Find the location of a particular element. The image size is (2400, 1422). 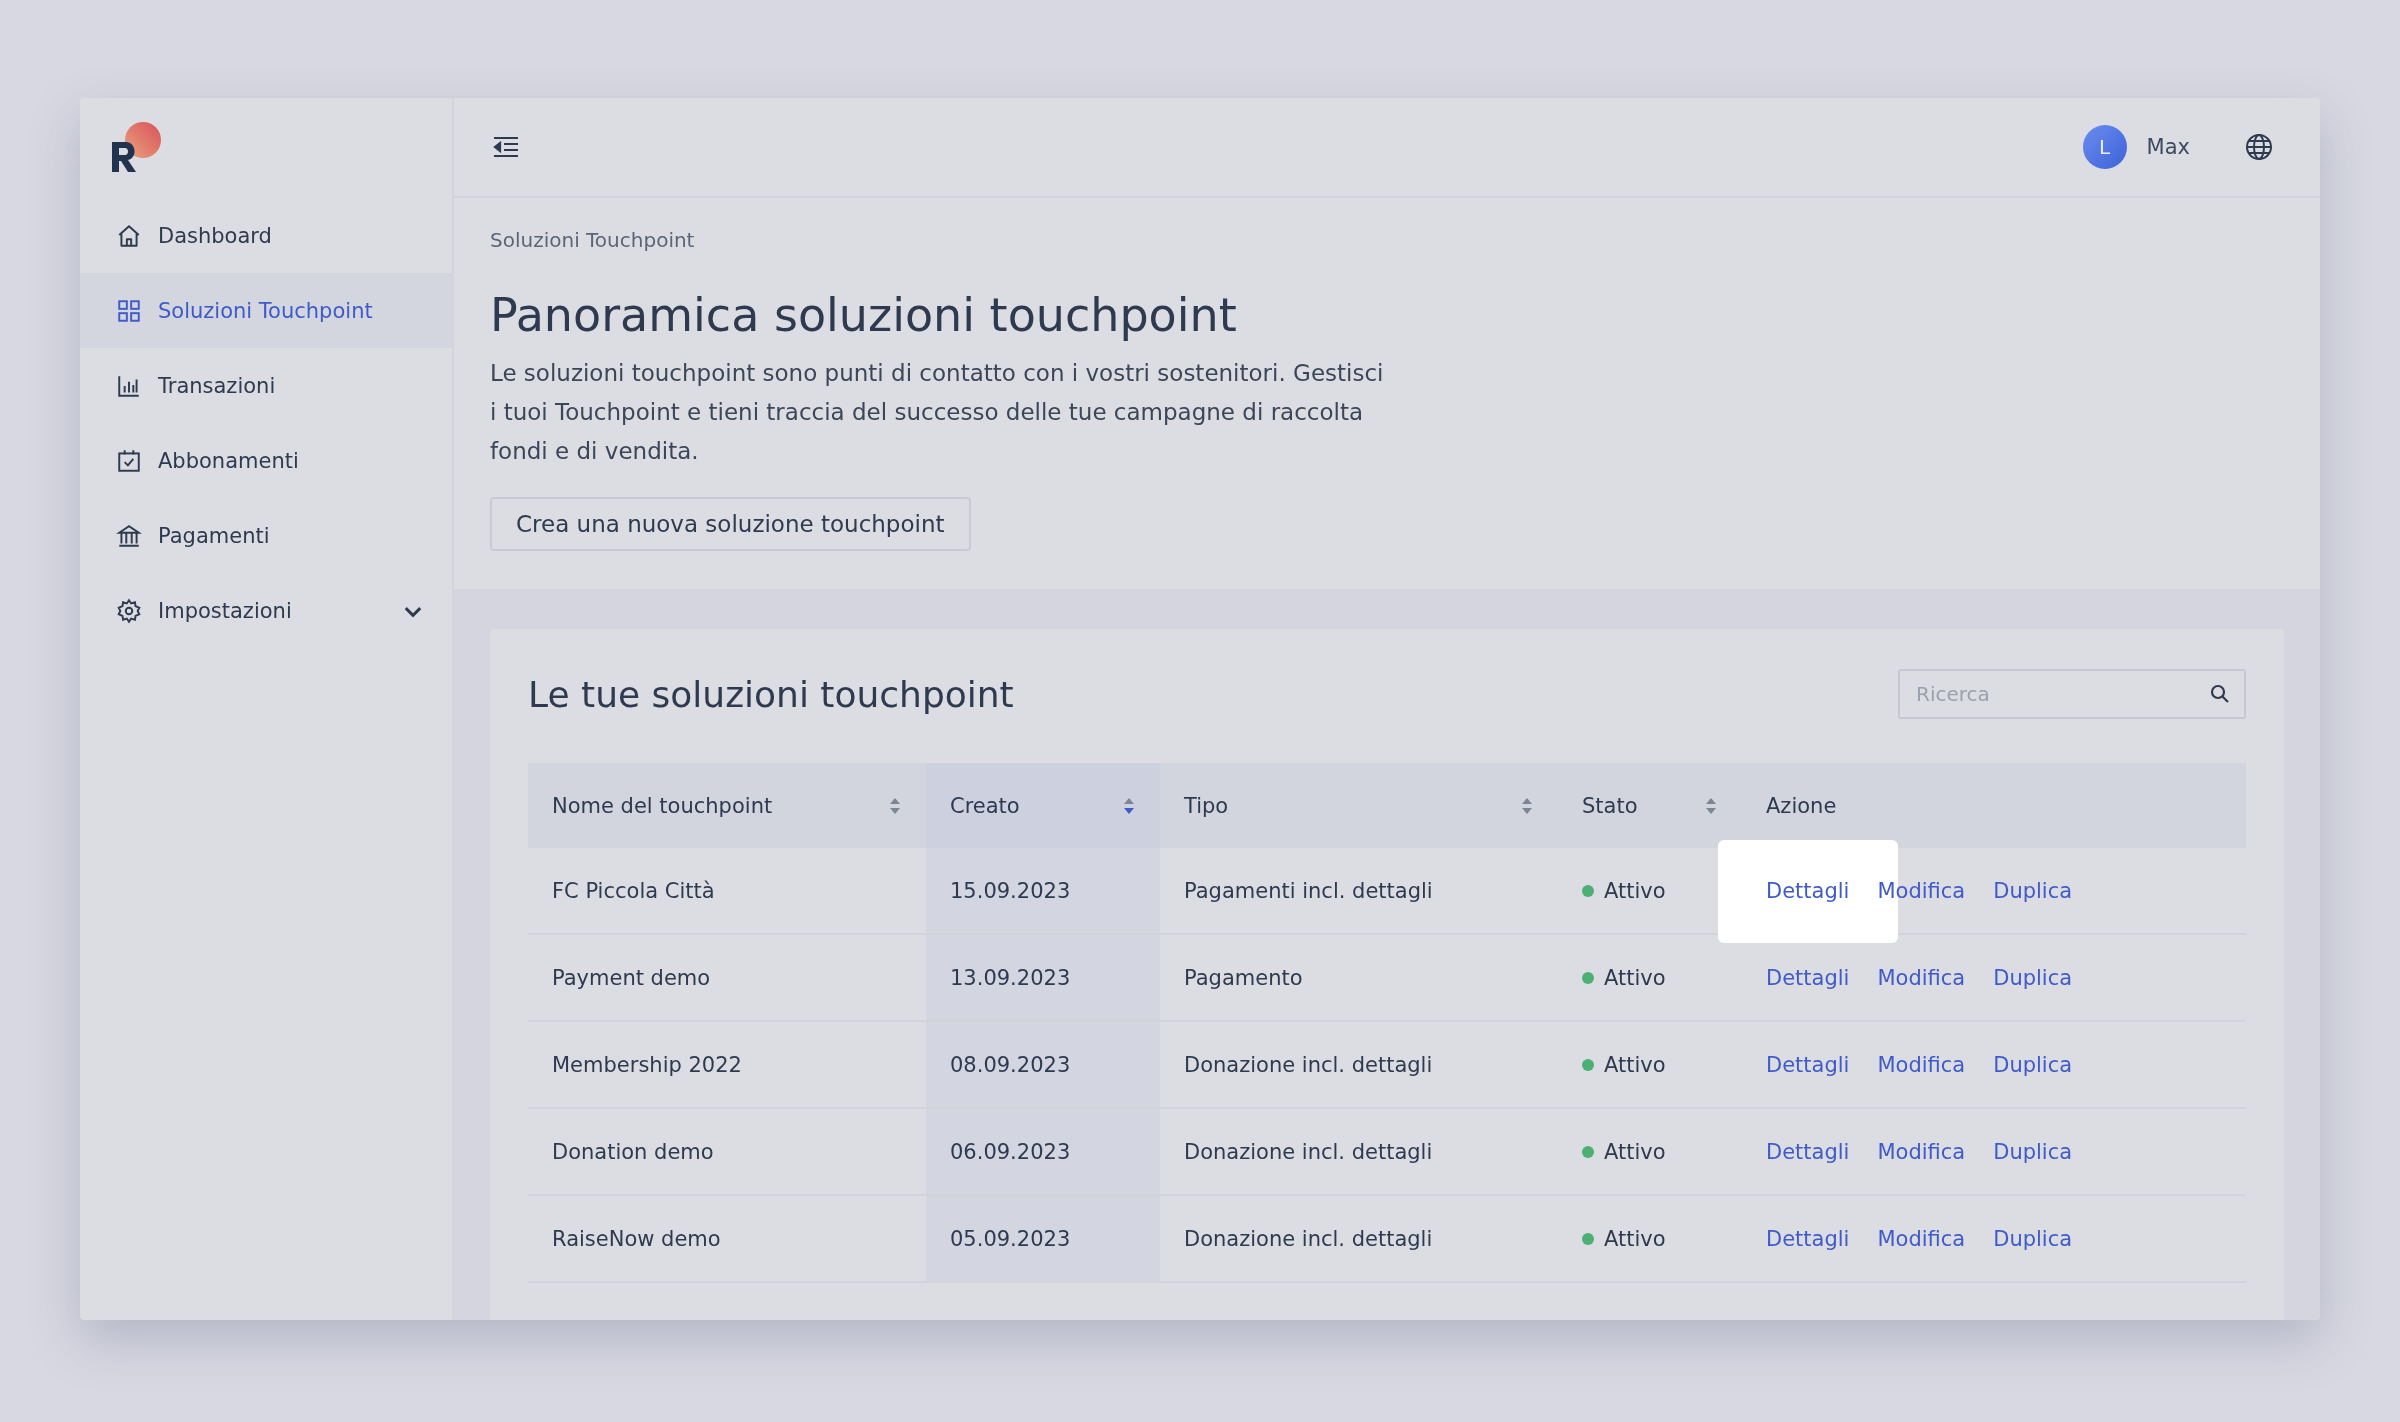

page-description: Le soluzioni touchpoint sono punti di contatto con i vostri sostenitori. Gestisci i tuoi Touchpoint e tieni traccia del successo delle tue campagne di raccolta fondi e di vendita. is located at coordinates (937, 412).